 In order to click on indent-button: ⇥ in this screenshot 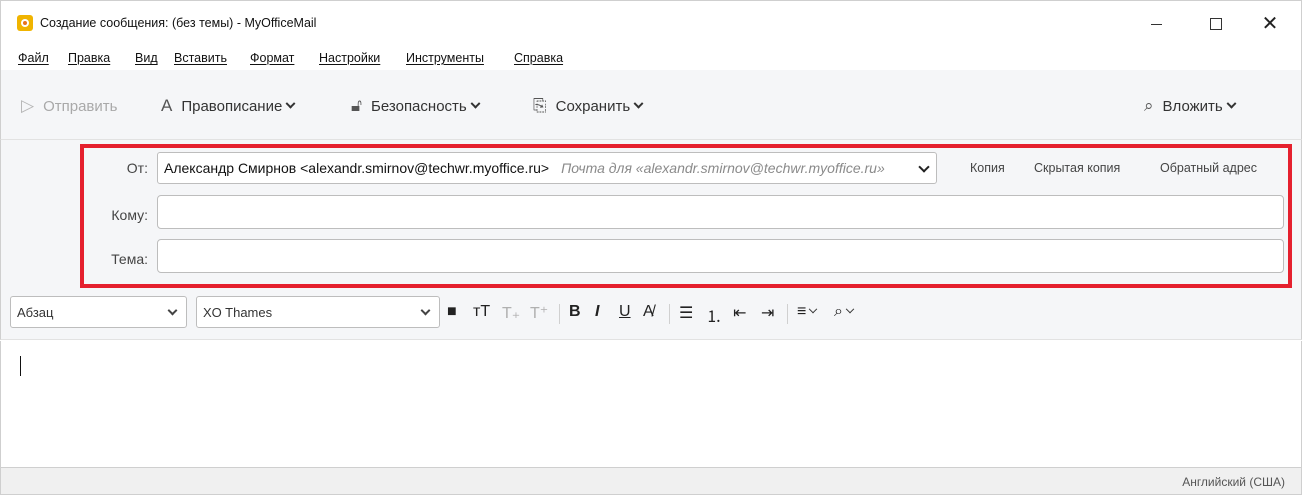, I will do `click(767, 313)`.